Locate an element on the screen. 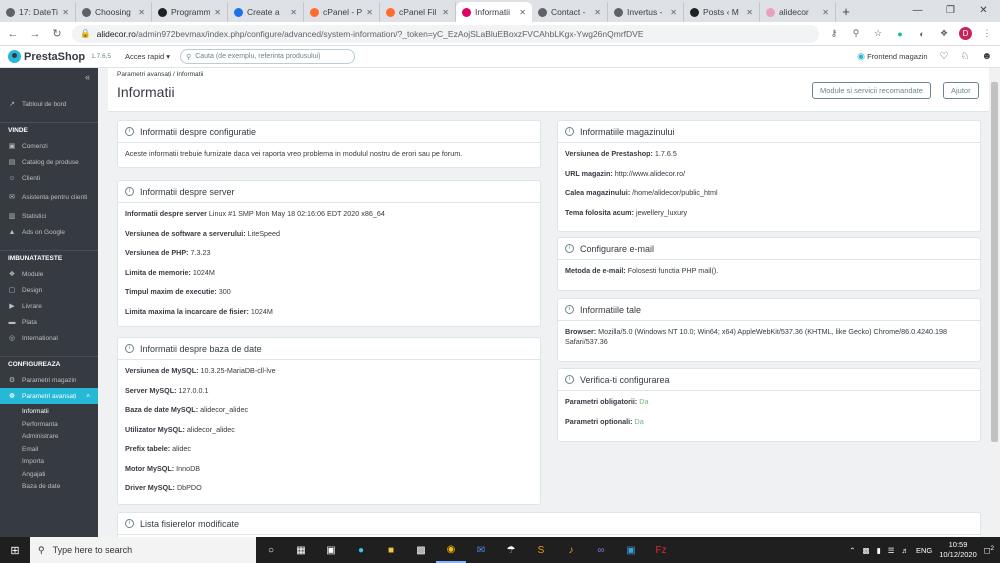  trophy-icon: ♘ is located at coordinates (965, 56).